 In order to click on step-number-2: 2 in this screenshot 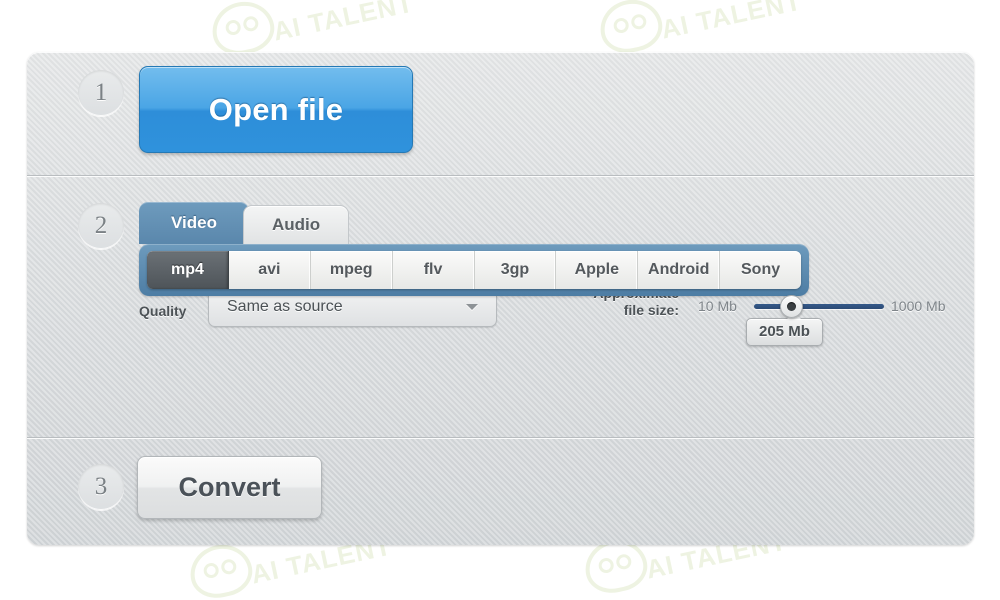, I will do `click(101, 226)`.